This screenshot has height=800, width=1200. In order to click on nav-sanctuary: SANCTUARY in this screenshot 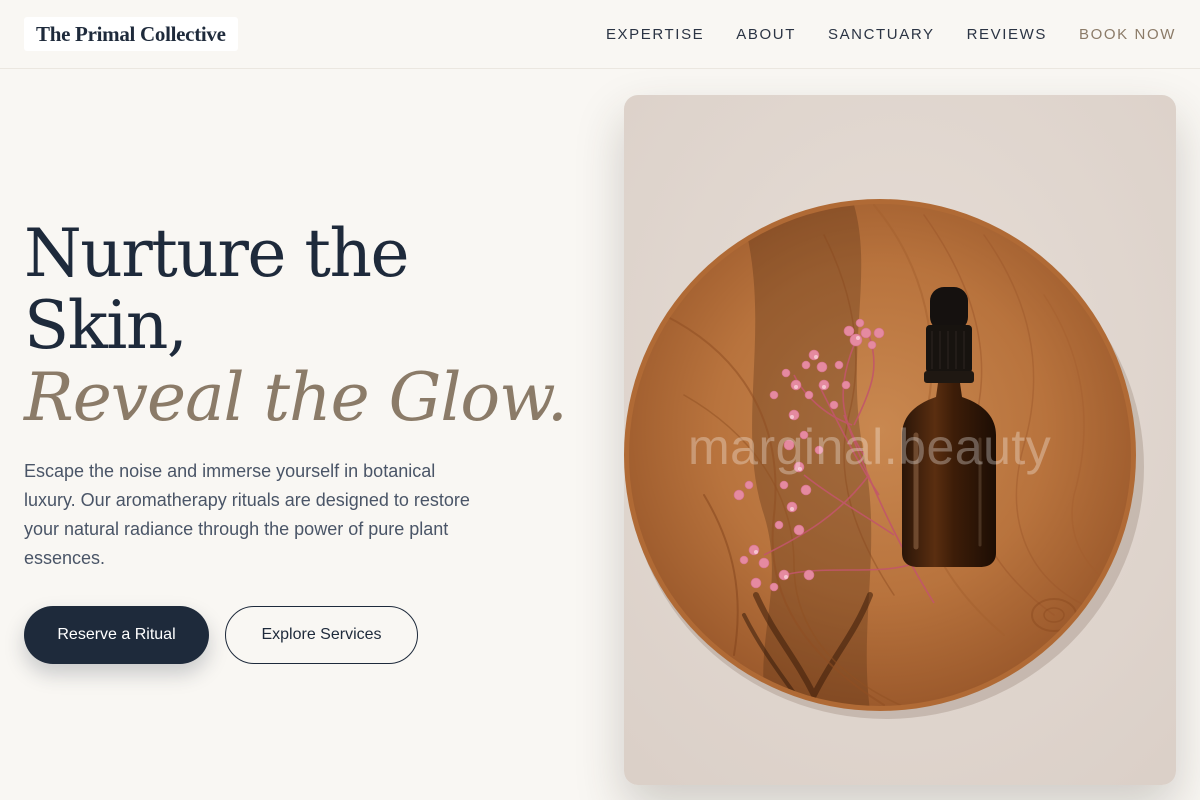, I will do `click(881, 34)`.